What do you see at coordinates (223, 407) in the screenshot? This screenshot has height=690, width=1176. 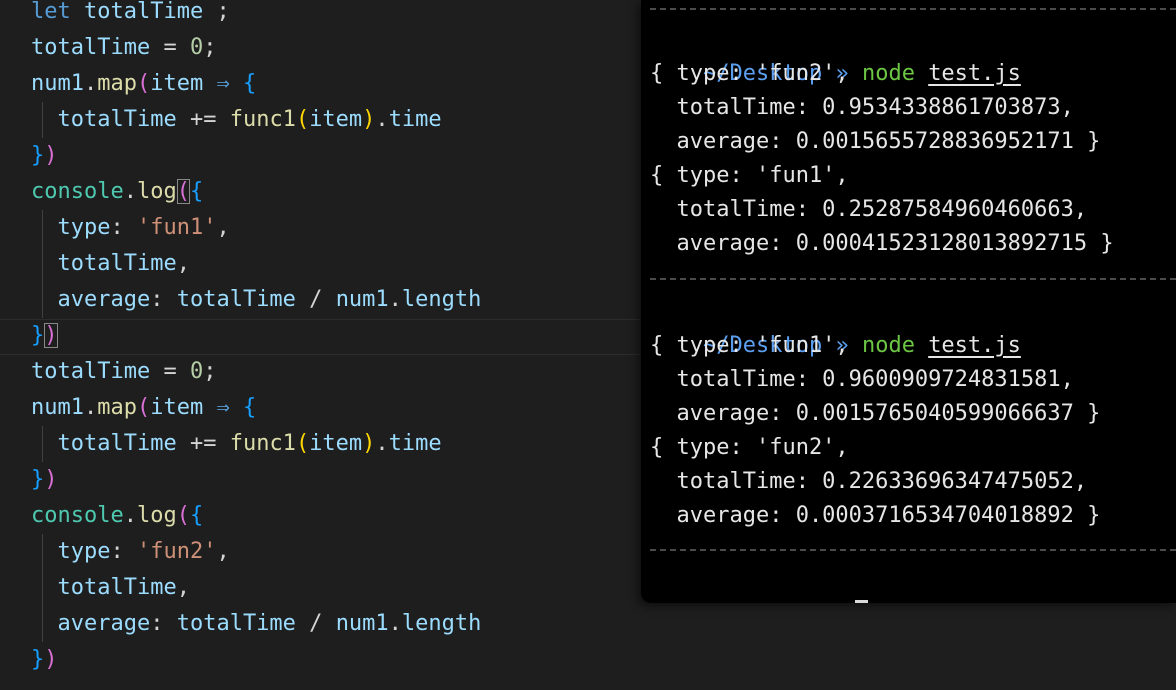 I see `code-token: ⇒` at bounding box center [223, 407].